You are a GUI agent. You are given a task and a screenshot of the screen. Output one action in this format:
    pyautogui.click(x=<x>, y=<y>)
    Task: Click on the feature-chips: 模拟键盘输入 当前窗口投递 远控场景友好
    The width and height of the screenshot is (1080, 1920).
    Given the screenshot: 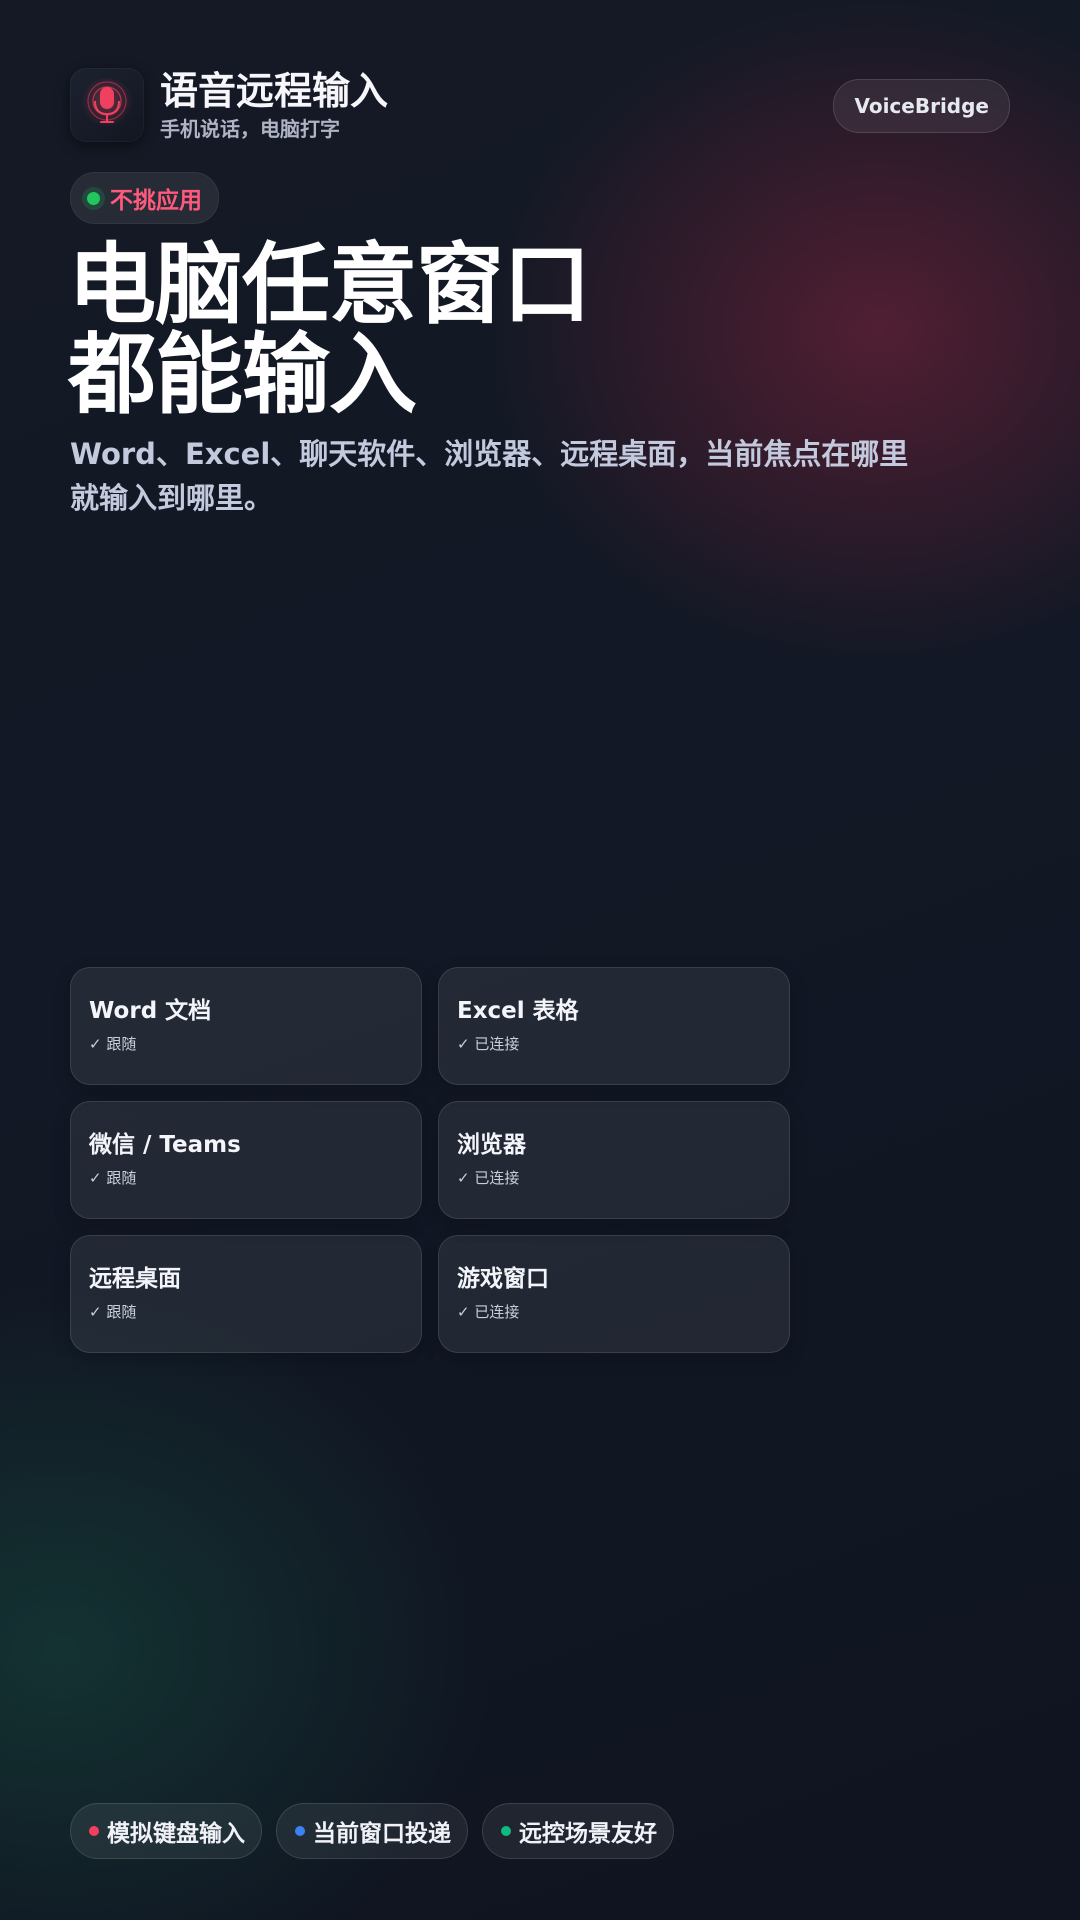 What is the action you would take?
    pyautogui.click(x=379, y=1831)
    